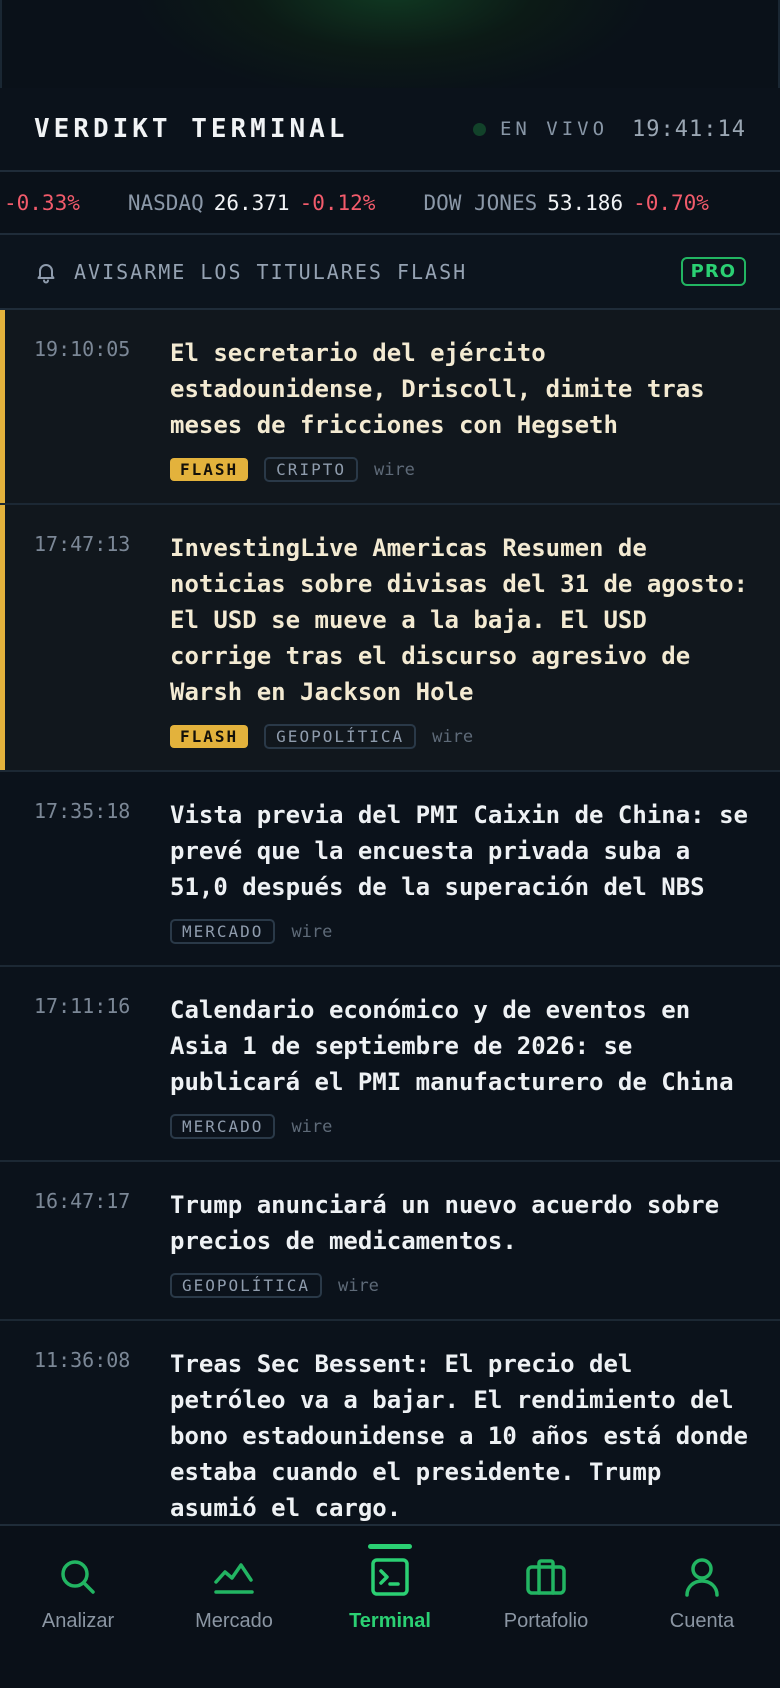 This screenshot has width=780, height=1688. What do you see at coordinates (480, 202) in the screenshot?
I see `ticker-name: DOW JONES` at bounding box center [480, 202].